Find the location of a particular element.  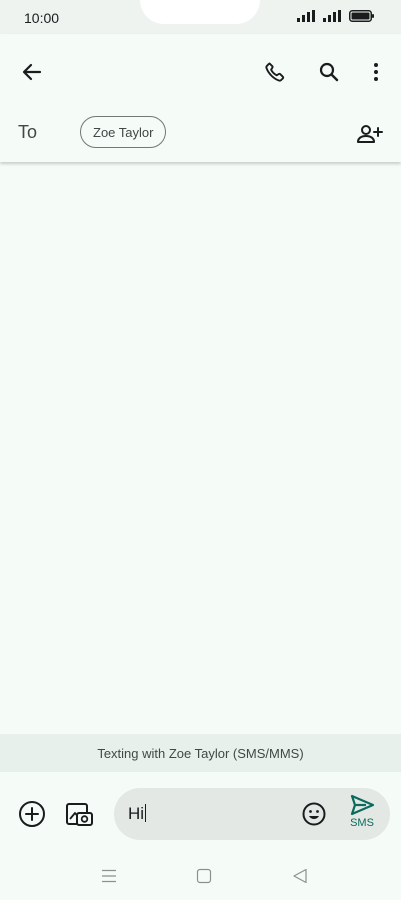

send-button: SMS is located at coordinates (362, 815).